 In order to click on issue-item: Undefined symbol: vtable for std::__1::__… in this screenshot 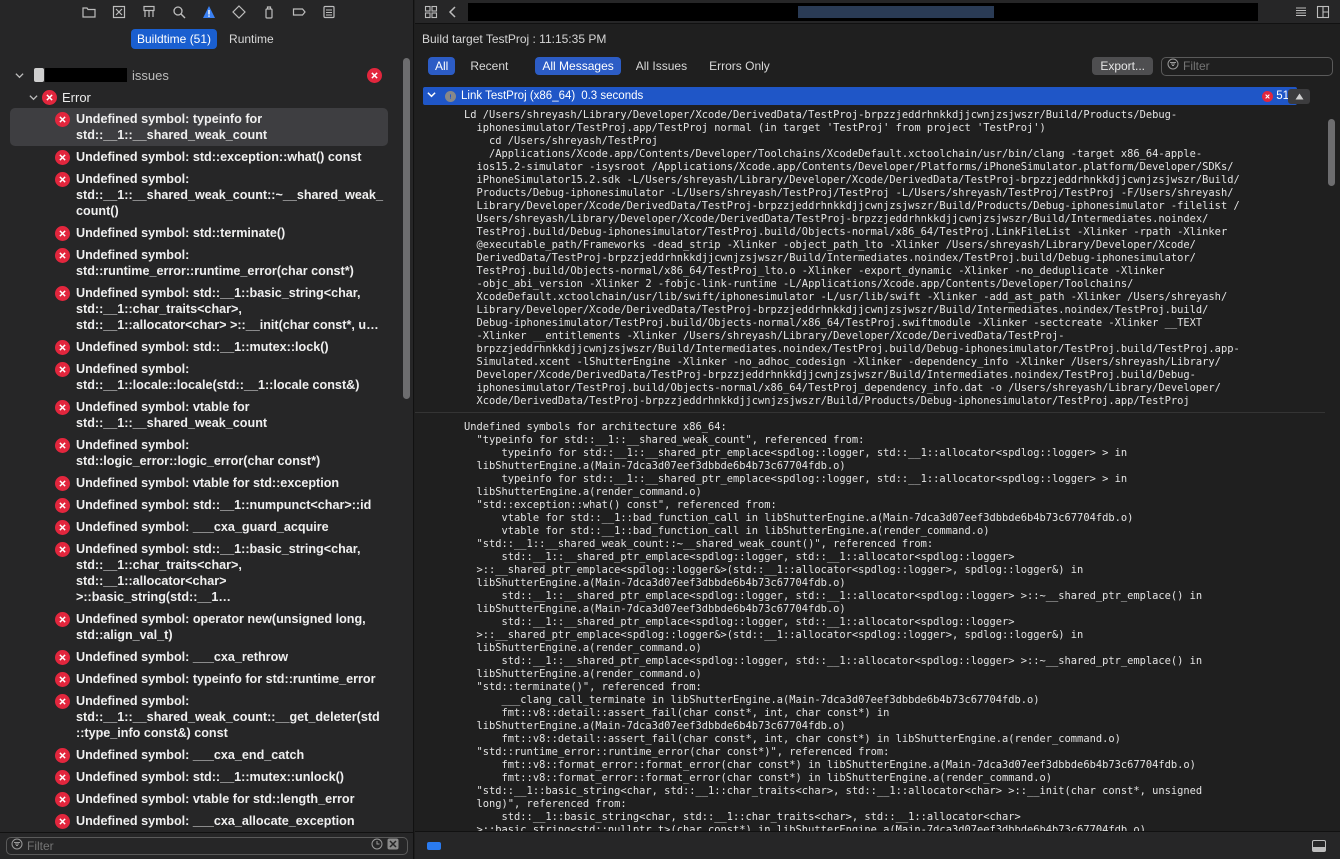, I will do `click(199, 415)`.